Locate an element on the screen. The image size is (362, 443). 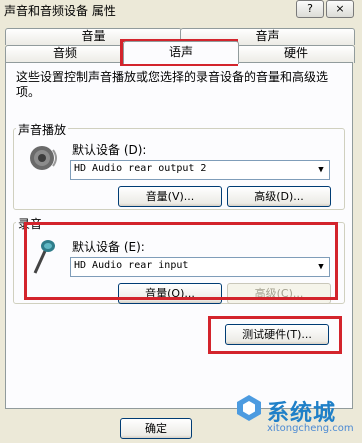
recording-device-label: 默认设备 (E): is located at coordinates (108, 247).